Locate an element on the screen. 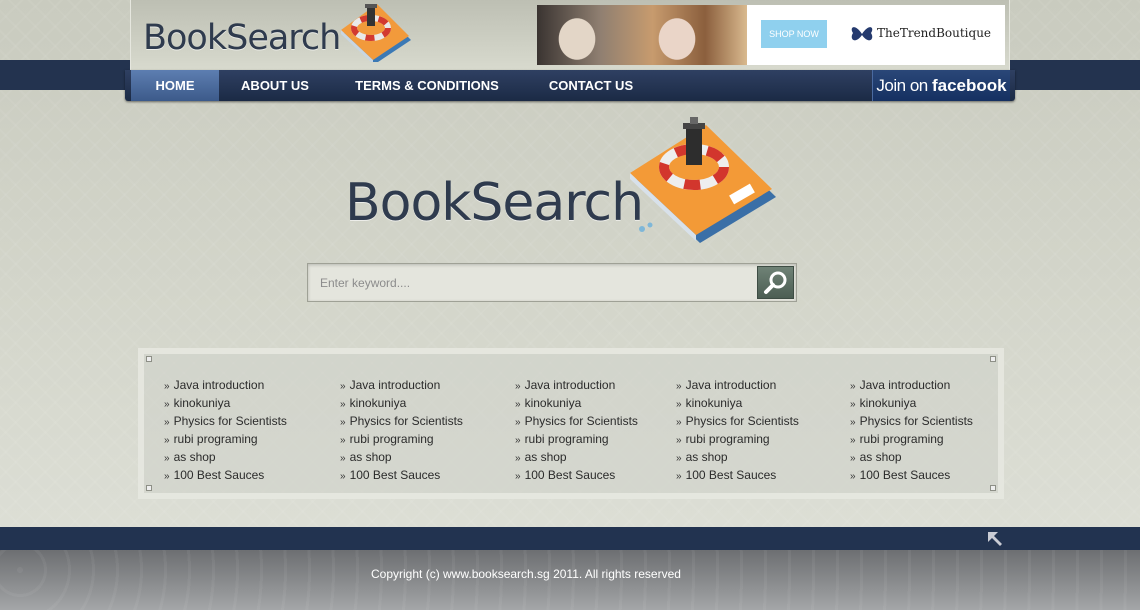  magnifier-icon is located at coordinates (775, 282).